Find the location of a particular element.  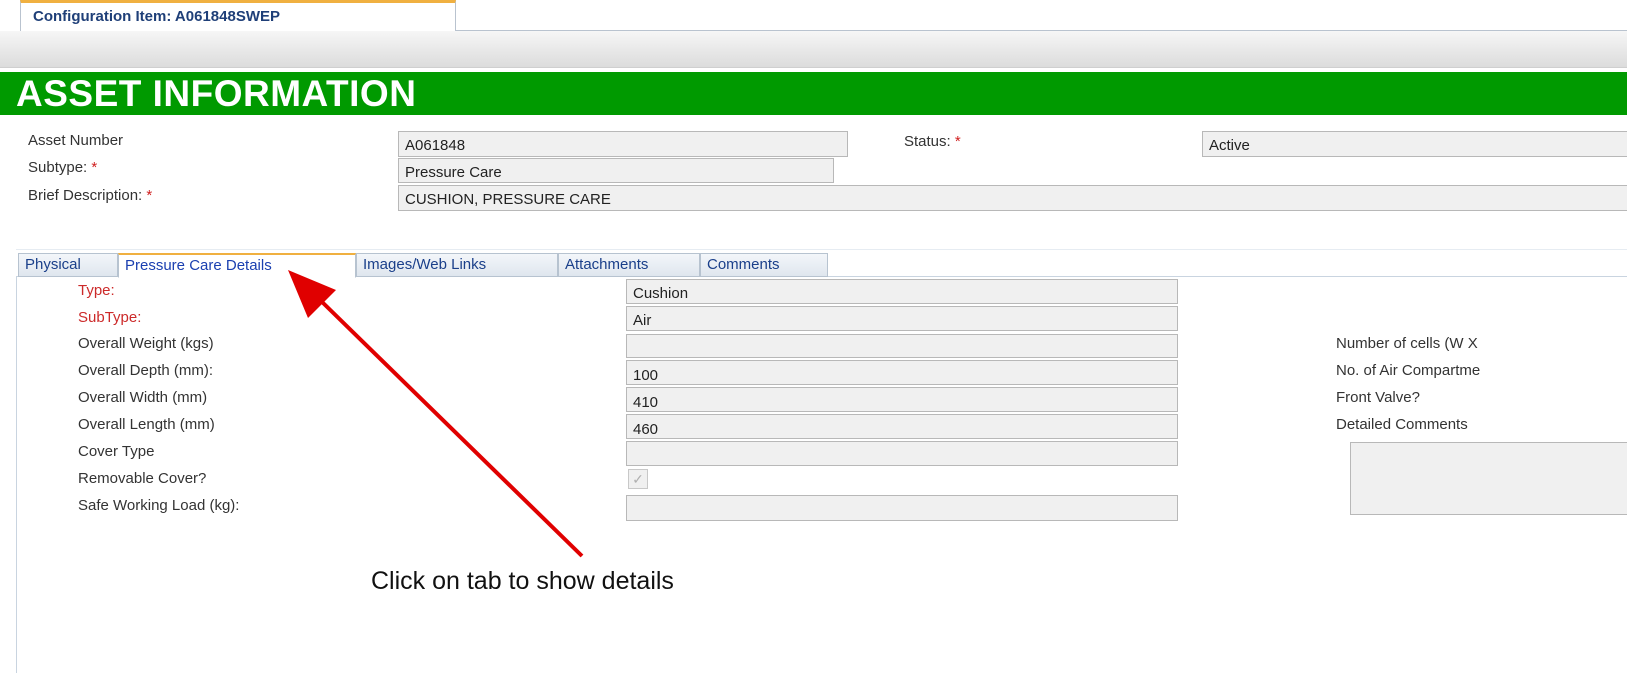

arrow-shaft is located at coordinates (450, 427).